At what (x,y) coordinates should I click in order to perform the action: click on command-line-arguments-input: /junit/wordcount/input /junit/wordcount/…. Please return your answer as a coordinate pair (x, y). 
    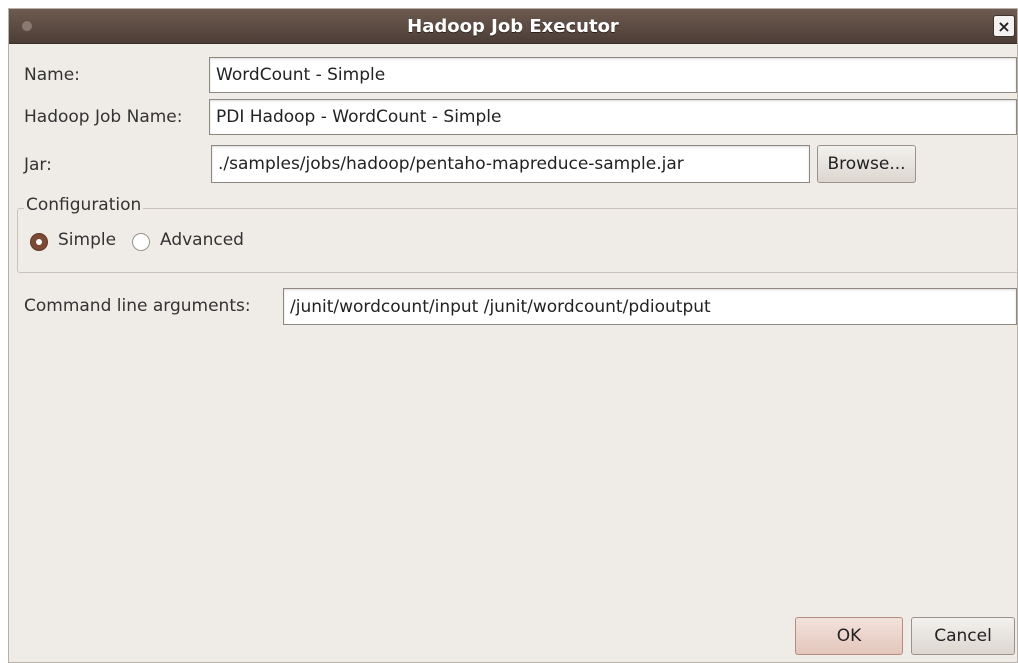
    Looking at the image, I should click on (650, 306).